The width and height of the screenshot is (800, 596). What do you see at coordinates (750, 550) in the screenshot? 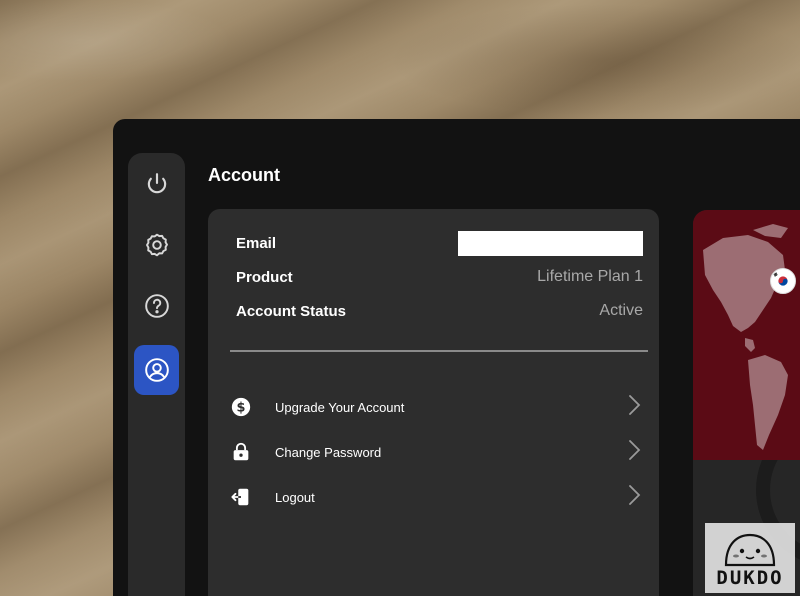
I see `blob-mascot-icon` at bounding box center [750, 550].